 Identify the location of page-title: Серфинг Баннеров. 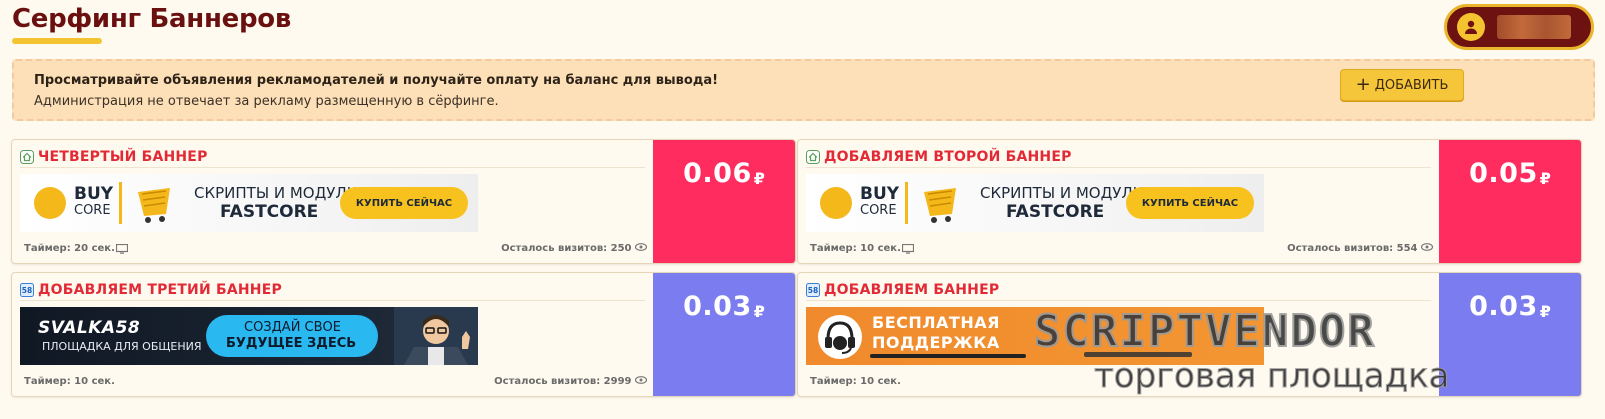
(151, 19).